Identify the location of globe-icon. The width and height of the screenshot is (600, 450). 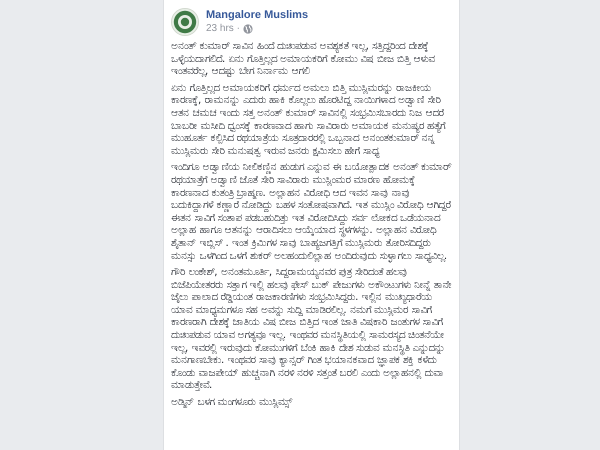
(247, 29).